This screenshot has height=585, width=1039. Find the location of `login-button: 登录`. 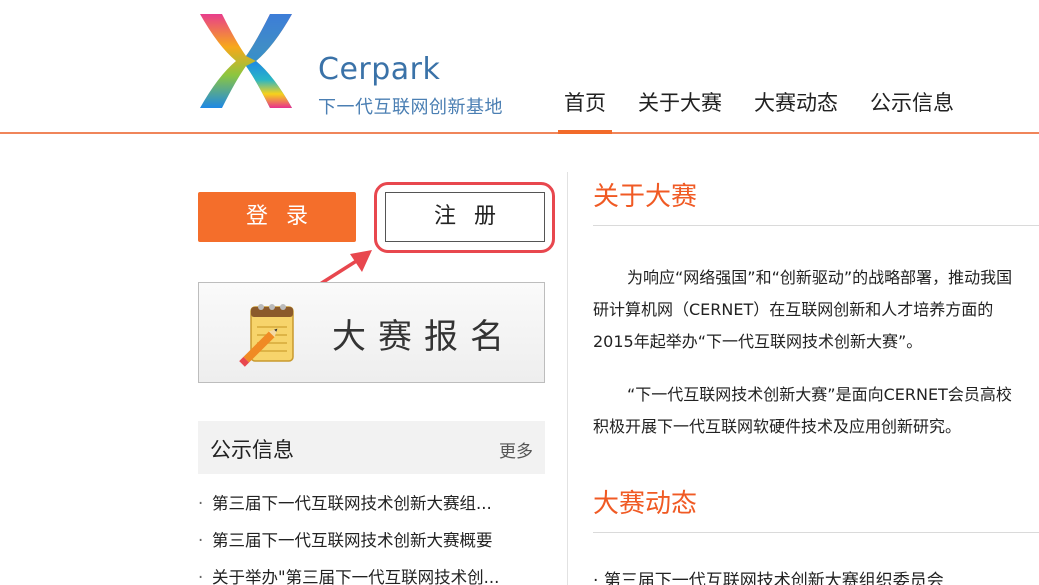

login-button: 登录 is located at coordinates (277, 217).